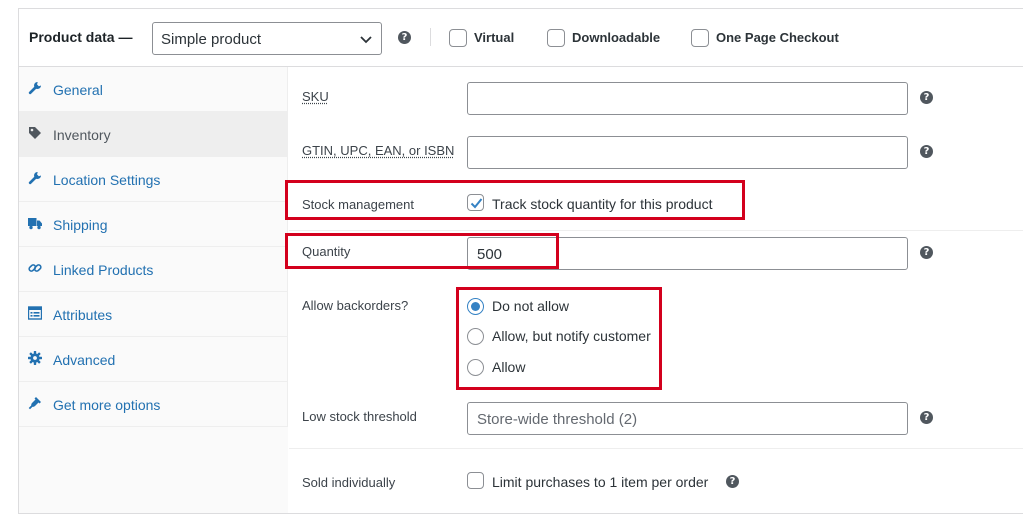  What do you see at coordinates (267, 38) in the screenshot?
I see `product-type-select: Simple product` at bounding box center [267, 38].